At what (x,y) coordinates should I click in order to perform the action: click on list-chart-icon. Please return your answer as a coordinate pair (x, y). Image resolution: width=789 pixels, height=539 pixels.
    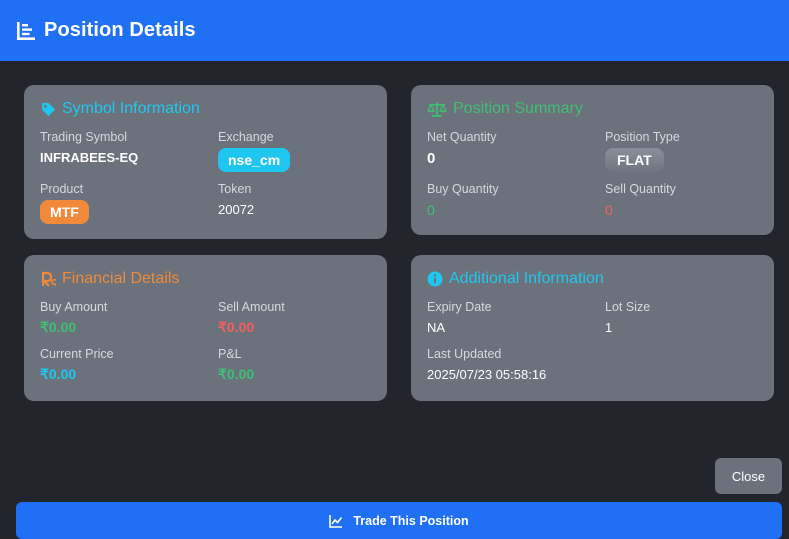
    Looking at the image, I should click on (26, 31).